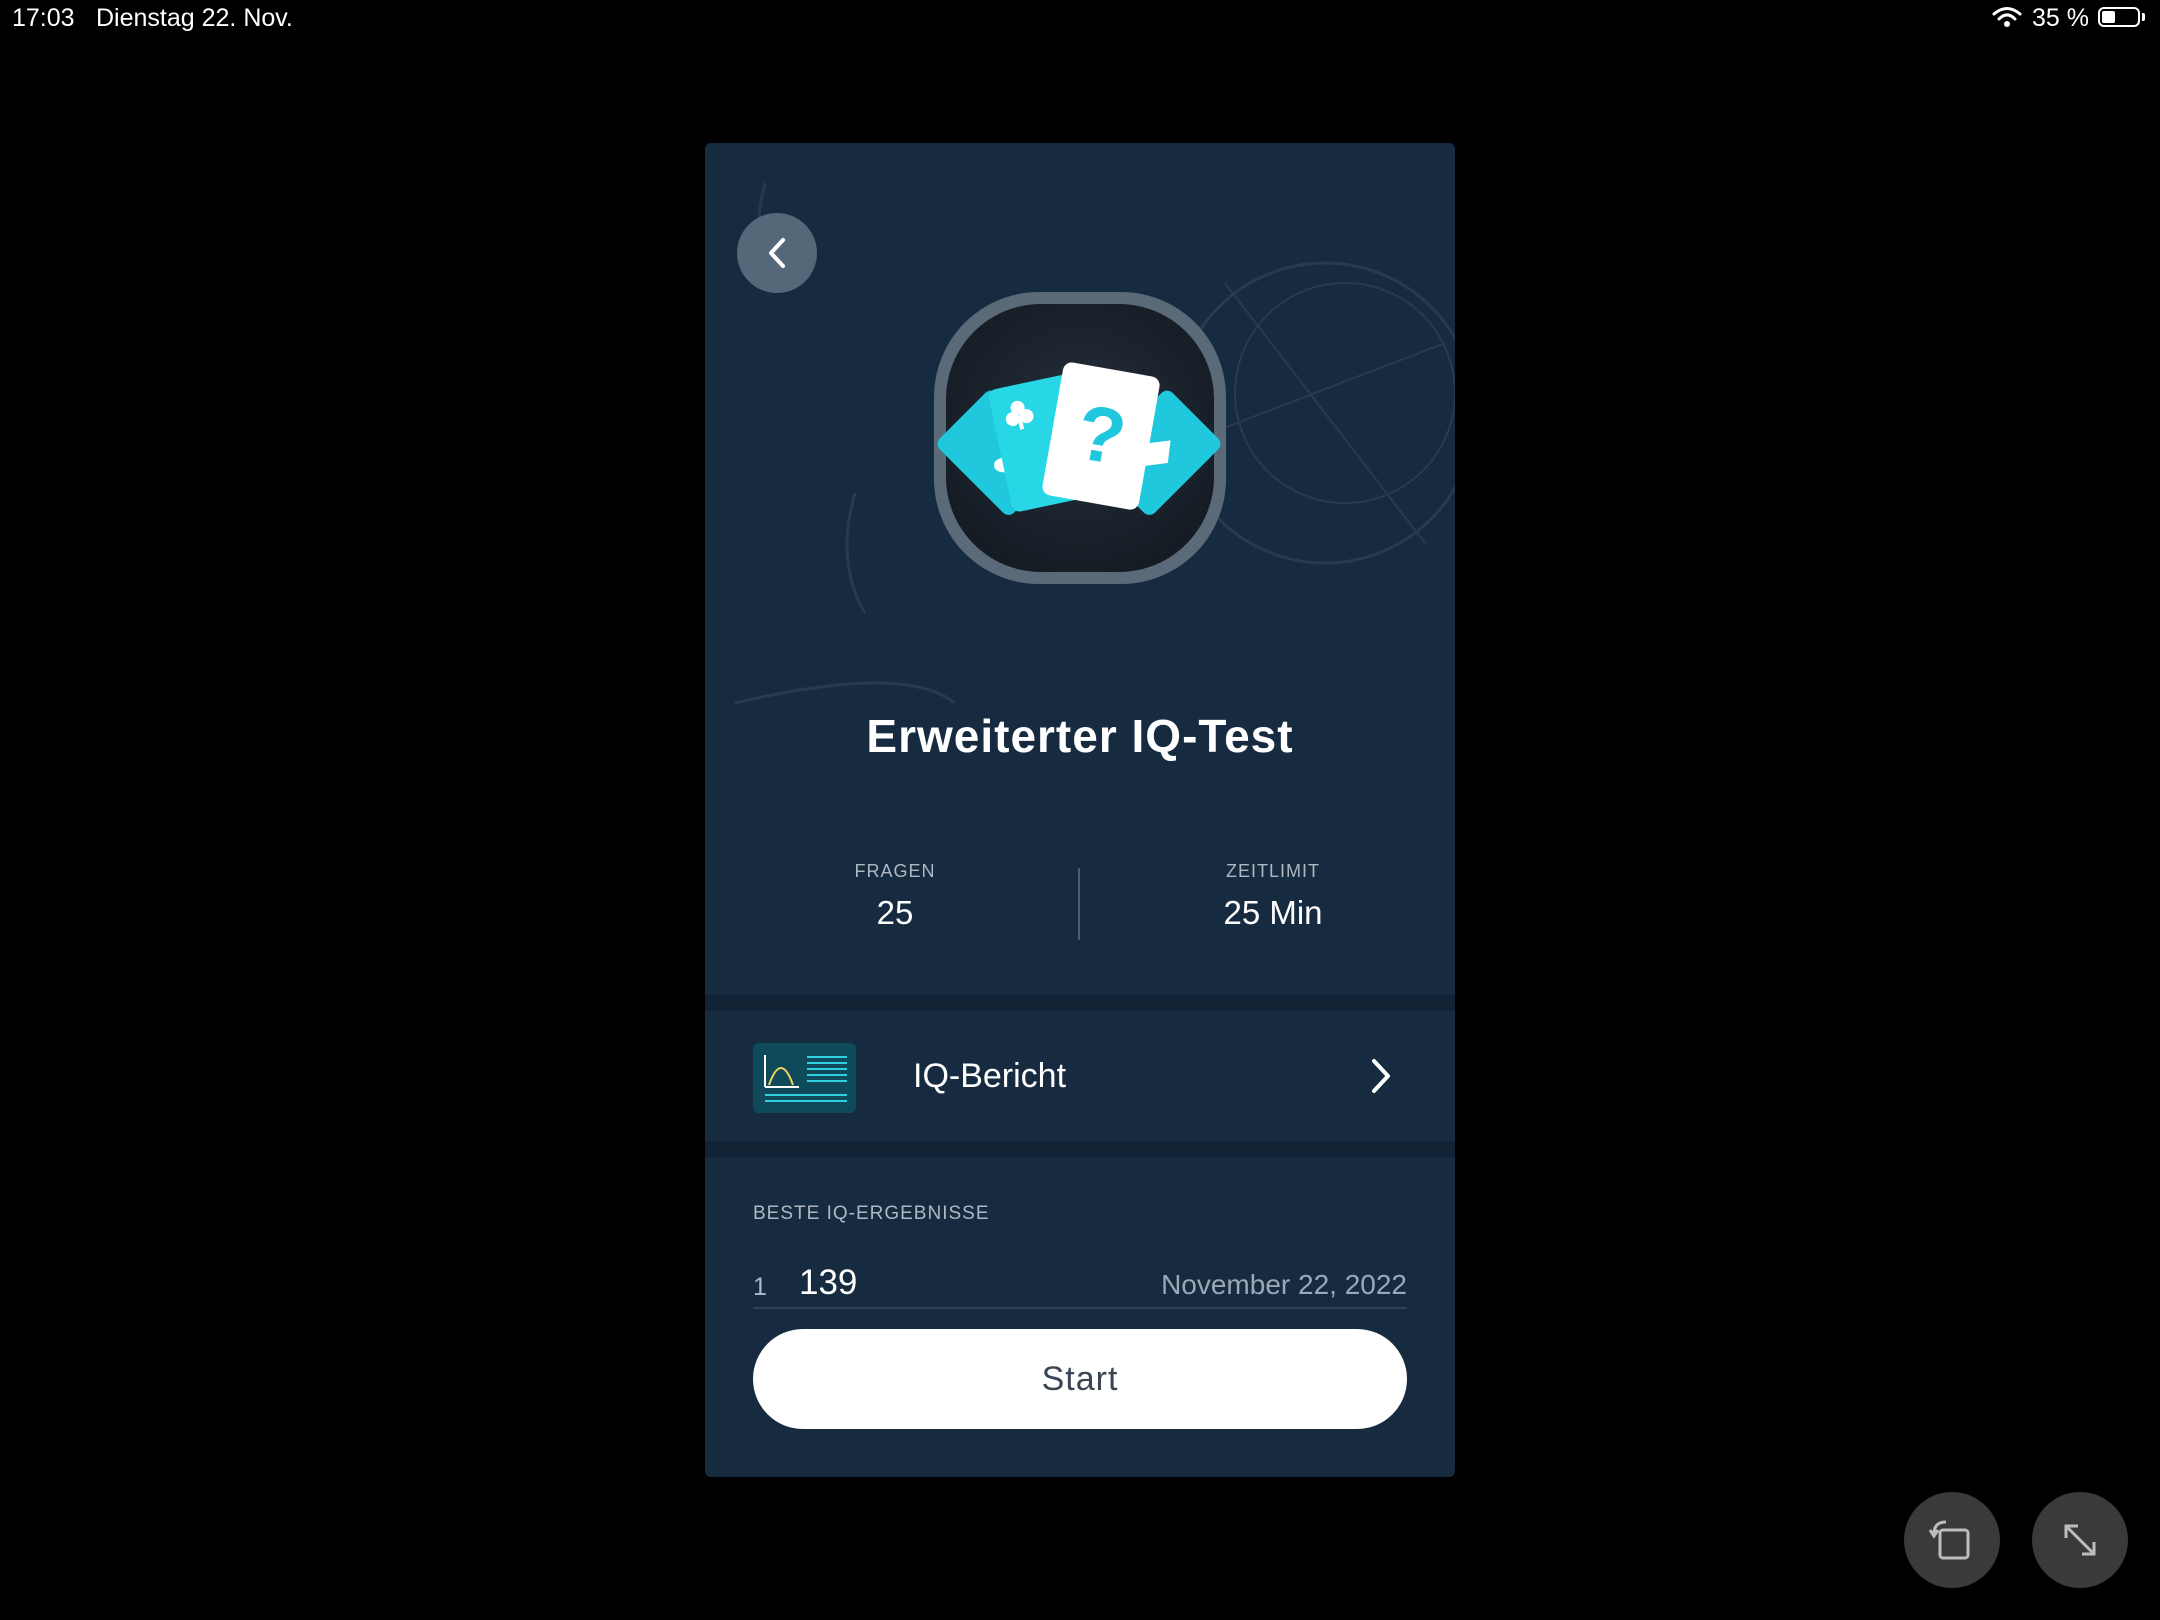  What do you see at coordinates (2119, 17) in the screenshot?
I see `battery-icon` at bounding box center [2119, 17].